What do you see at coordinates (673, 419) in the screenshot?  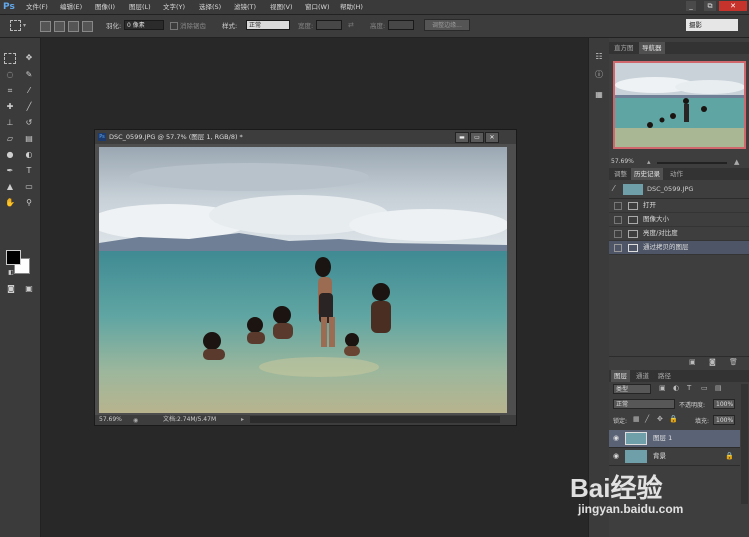 I see `lock-all-icon: 🔒` at bounding box center [673, 419].